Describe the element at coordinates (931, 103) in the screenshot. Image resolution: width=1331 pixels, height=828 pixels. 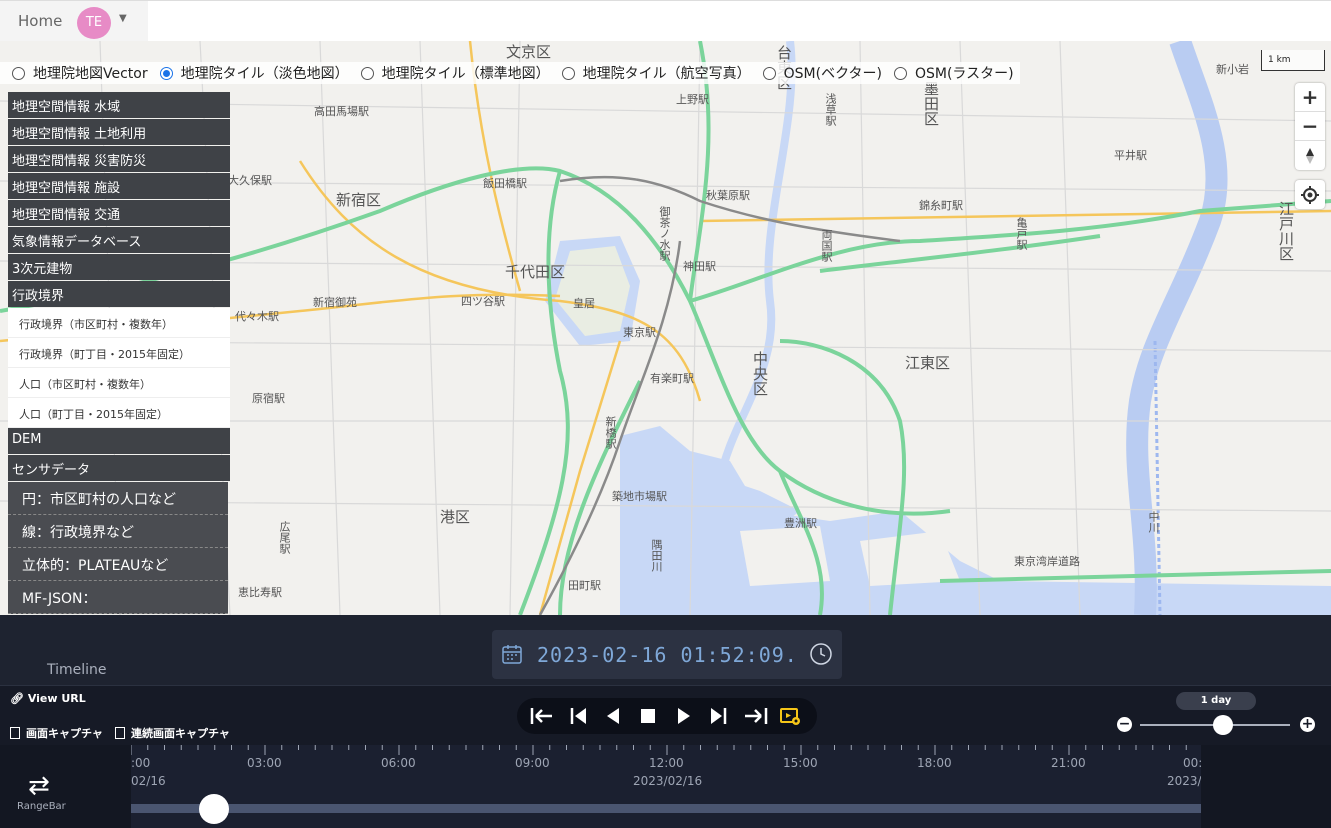
I see `ward-label-sumida: 墨田区` at that location.